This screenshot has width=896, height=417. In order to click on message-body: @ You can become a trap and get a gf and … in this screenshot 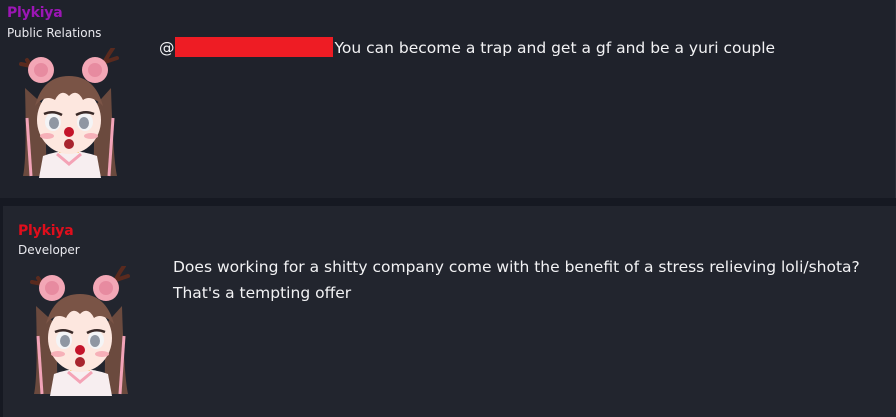, I will do `click(467, 48)`.